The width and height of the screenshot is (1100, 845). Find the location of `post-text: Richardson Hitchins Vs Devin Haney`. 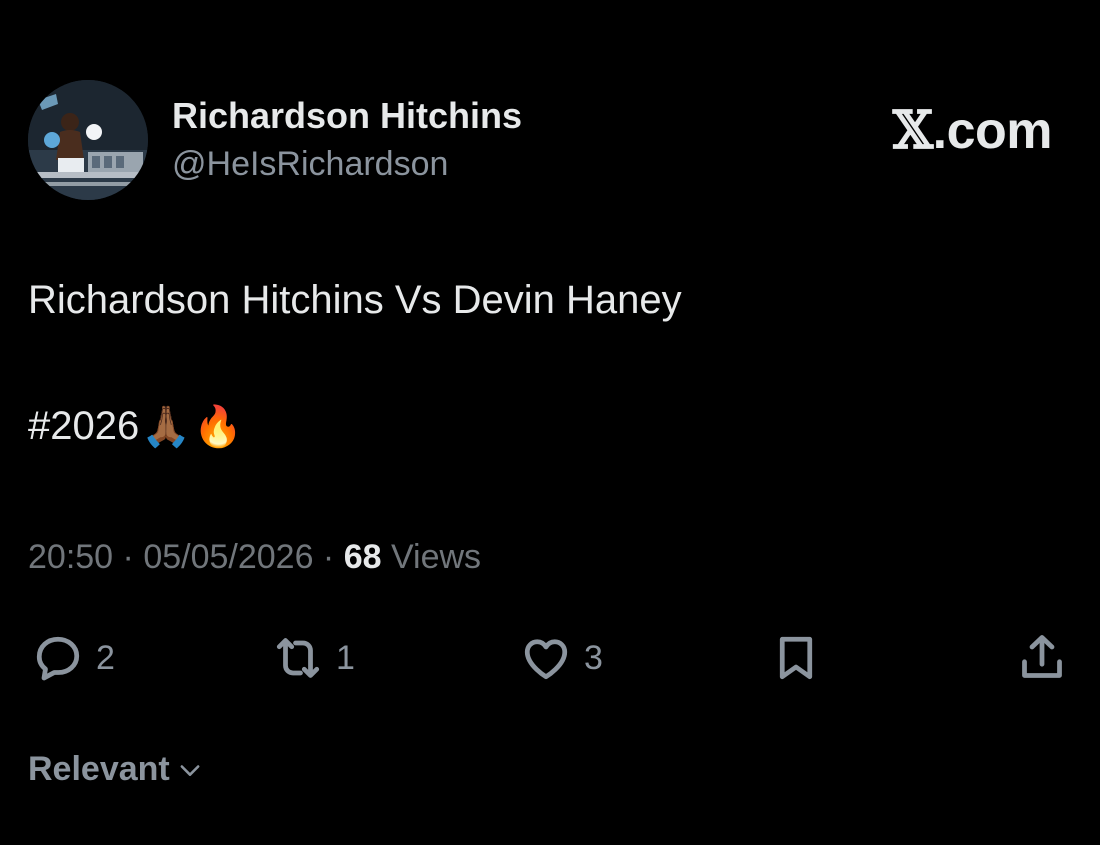

post-text: Richardson Hitchins Vs Devin Haney is located at coordinates (355, 300).